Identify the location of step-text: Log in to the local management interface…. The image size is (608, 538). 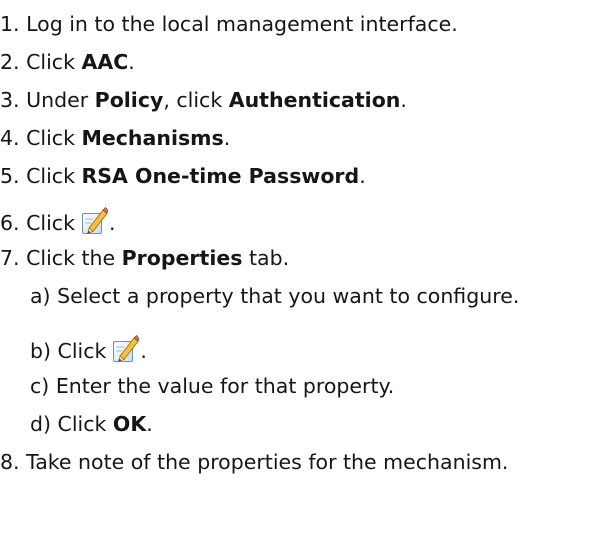
(242, 24).